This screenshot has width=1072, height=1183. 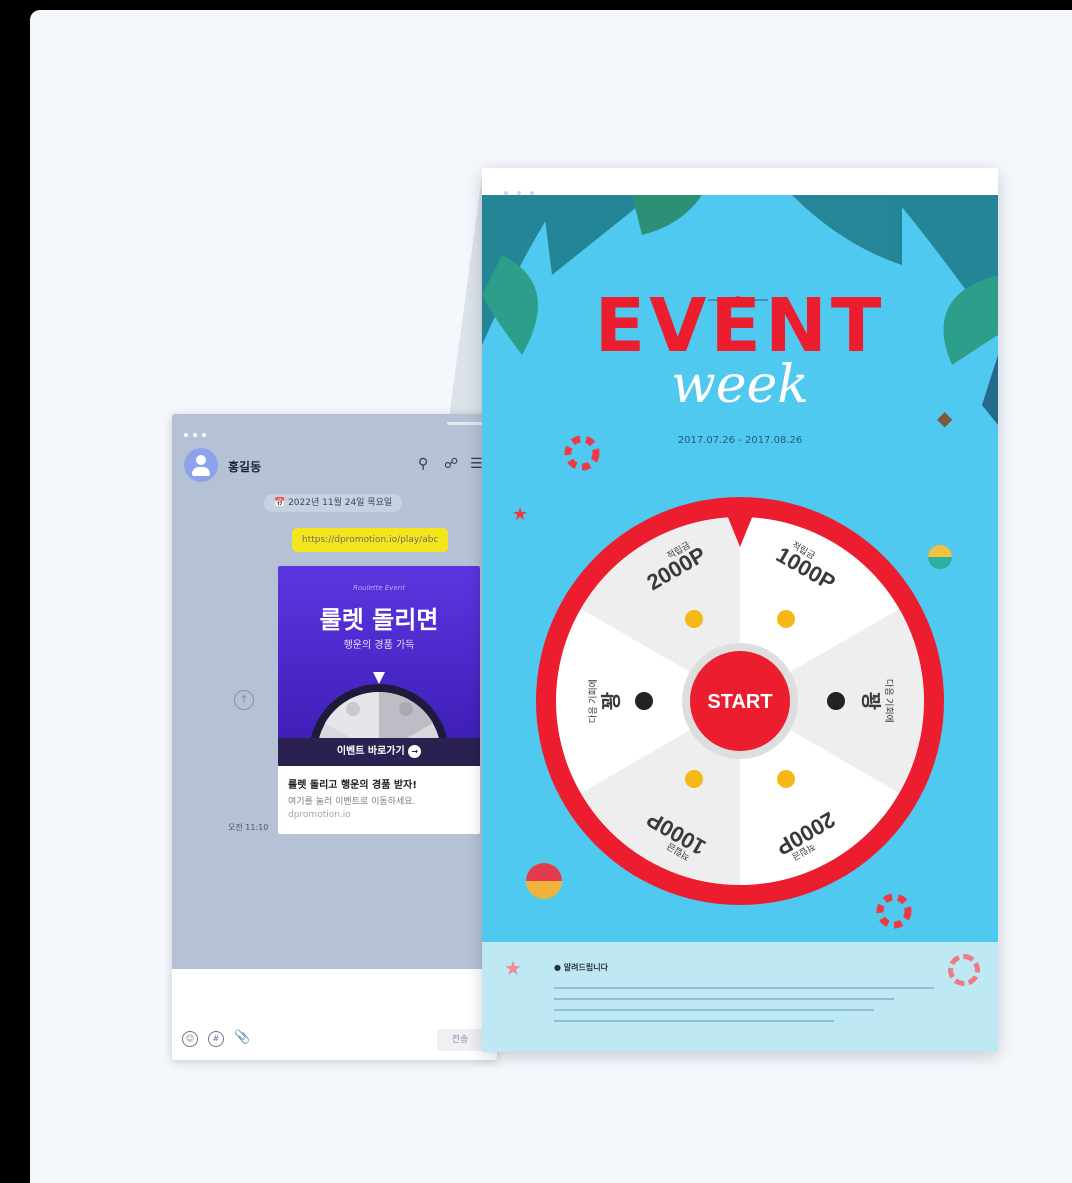 I want to click on event-date: 2017.07.26 - 2017.08.26, so click(x=740, y=440).